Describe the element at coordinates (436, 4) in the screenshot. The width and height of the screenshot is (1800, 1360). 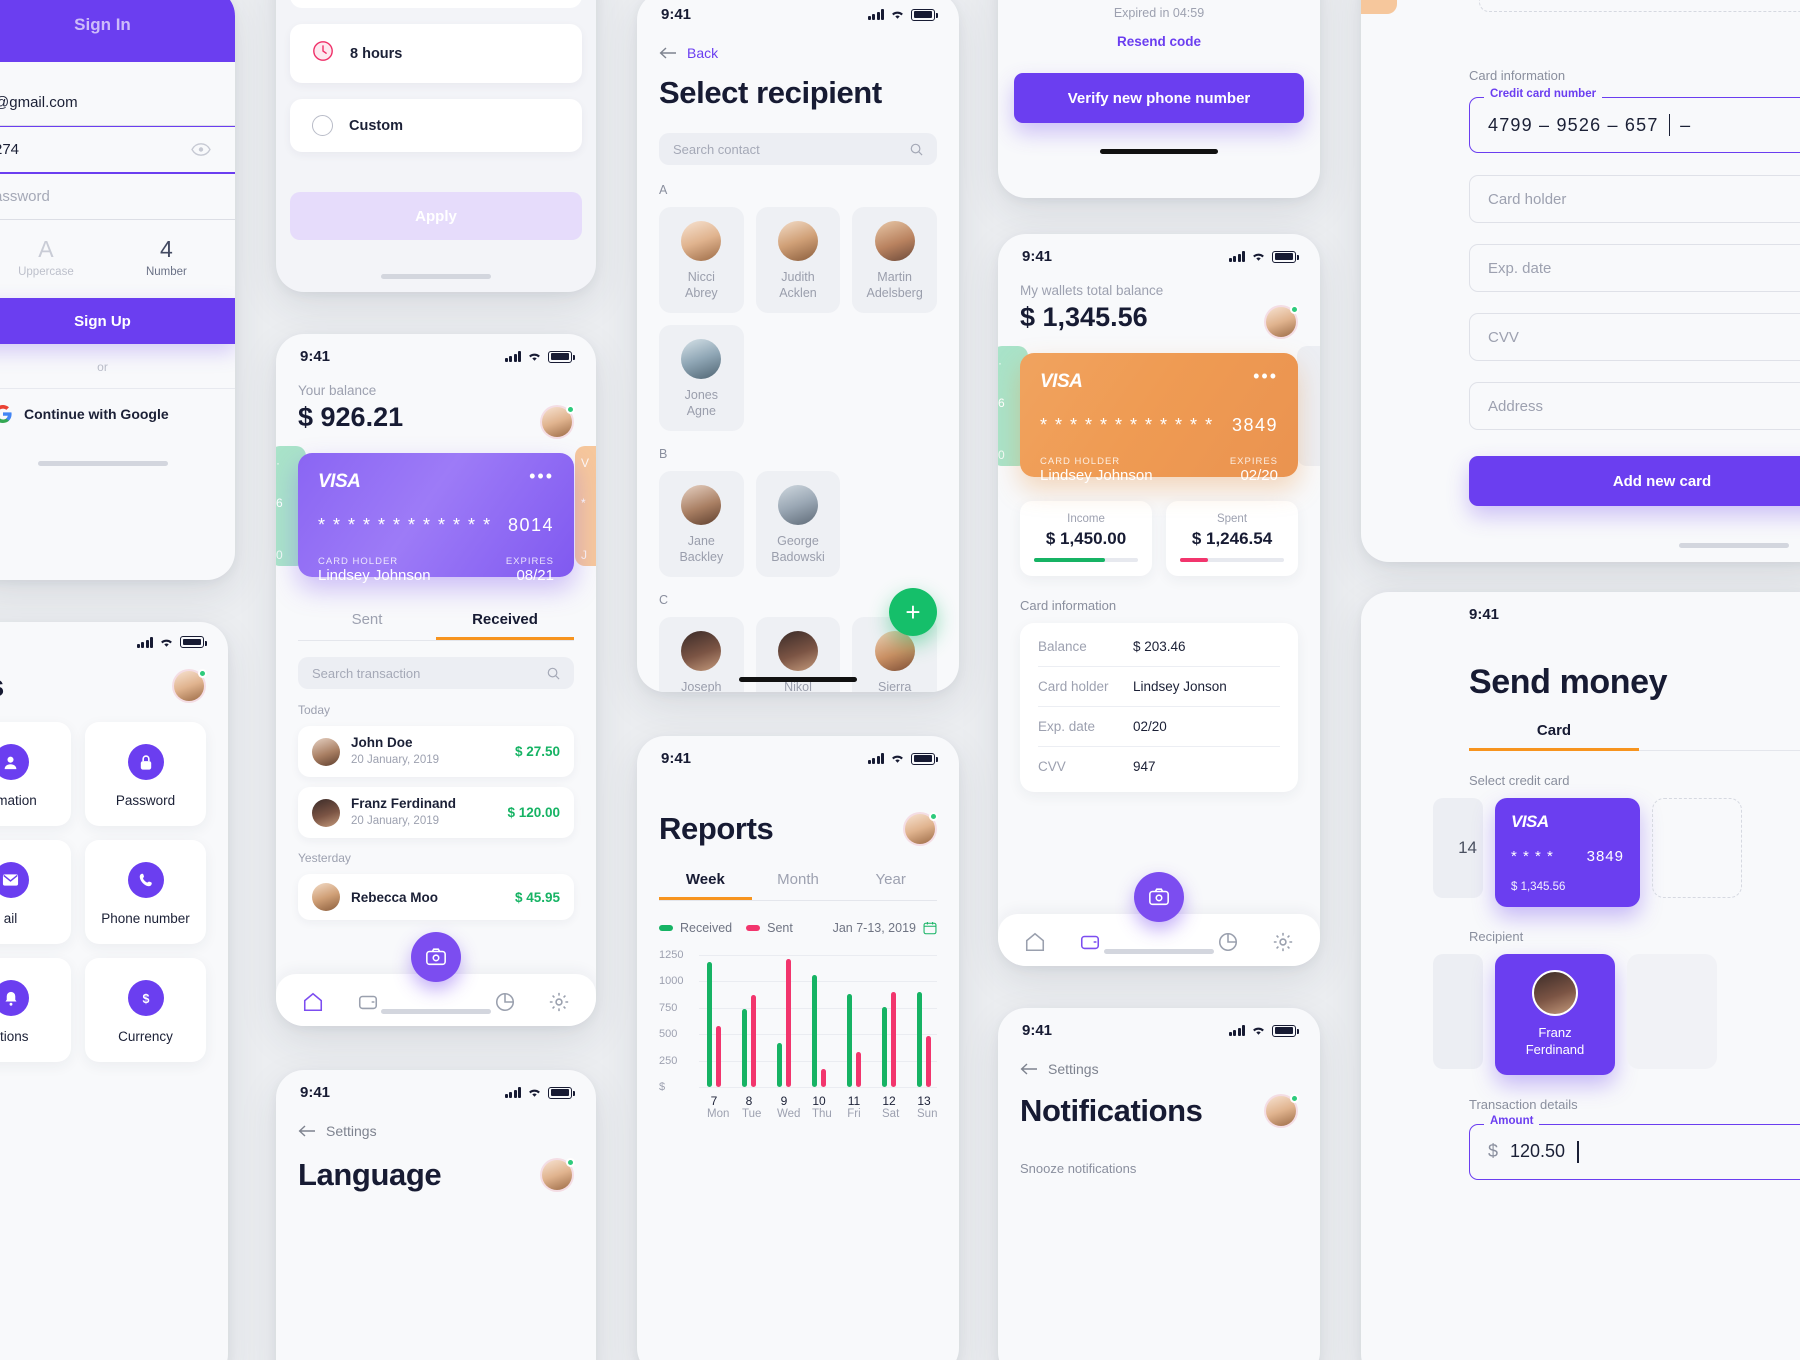
I see `option-row-partial` at that location.